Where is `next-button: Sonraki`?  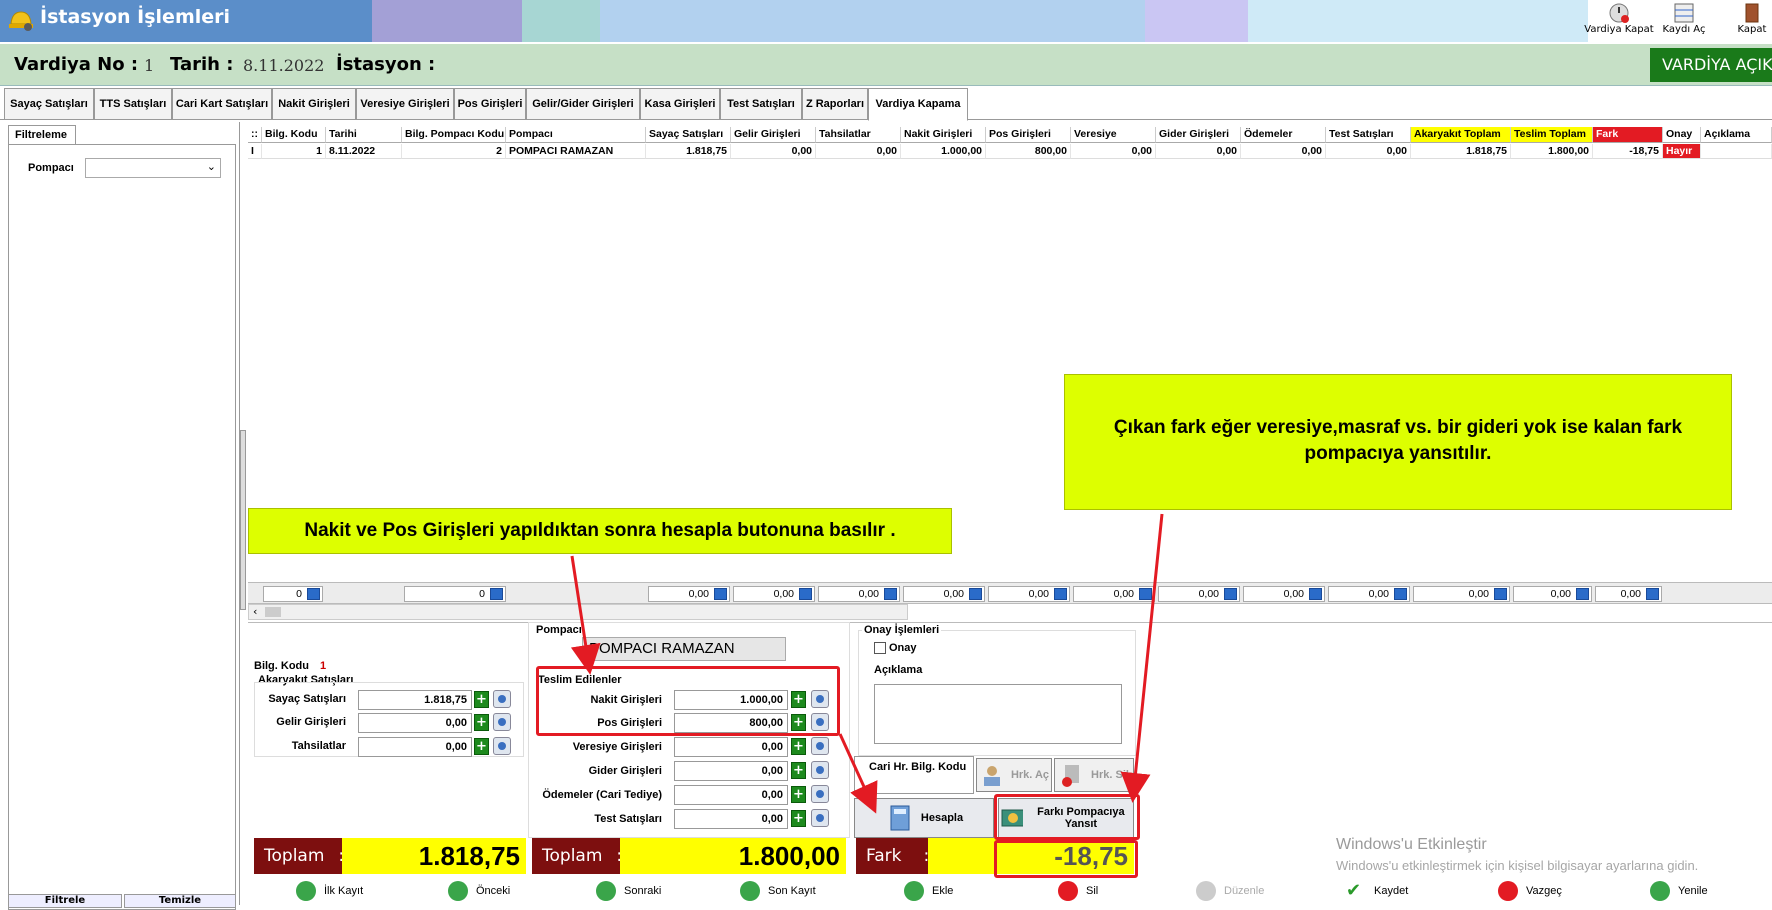
next-button: Sonraki is located at coordinates (628, 891).